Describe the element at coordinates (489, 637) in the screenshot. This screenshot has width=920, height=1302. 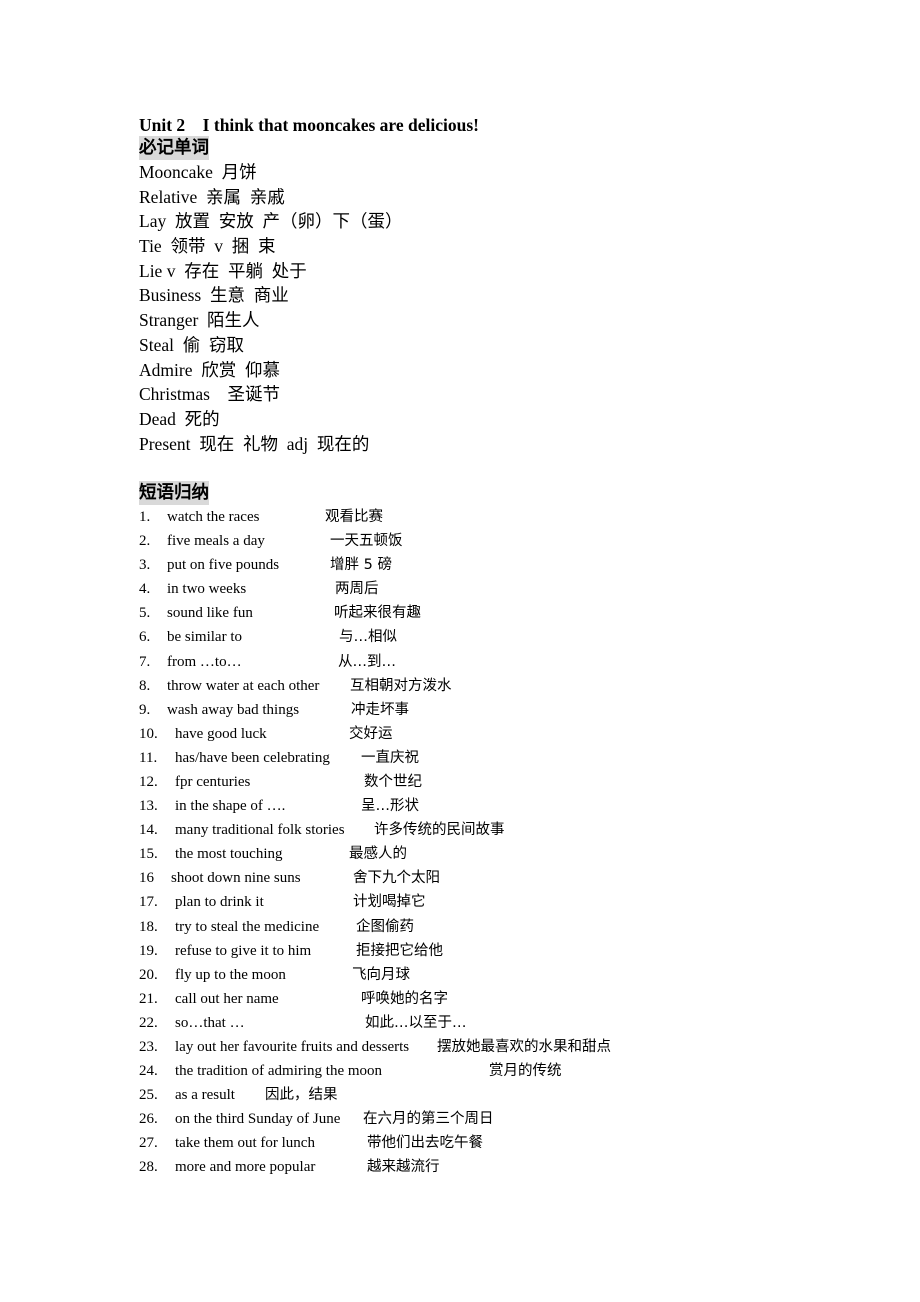
I see `phrase-item: 6. be similar to 与…相似` at that location.